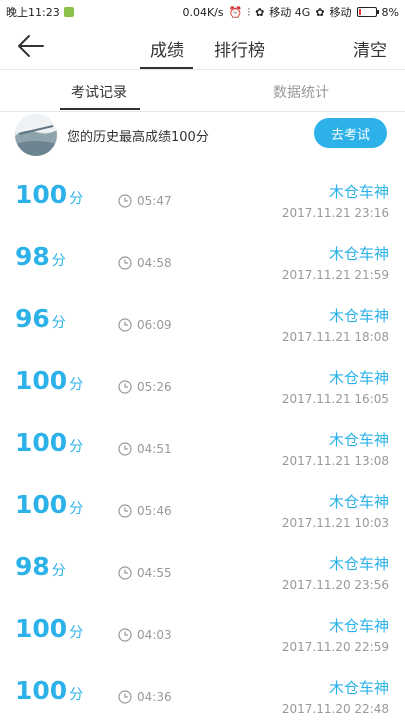 The width and height of the screenshot is (405, 720). I want to click on back-arrow-icon, so click(31, 46).